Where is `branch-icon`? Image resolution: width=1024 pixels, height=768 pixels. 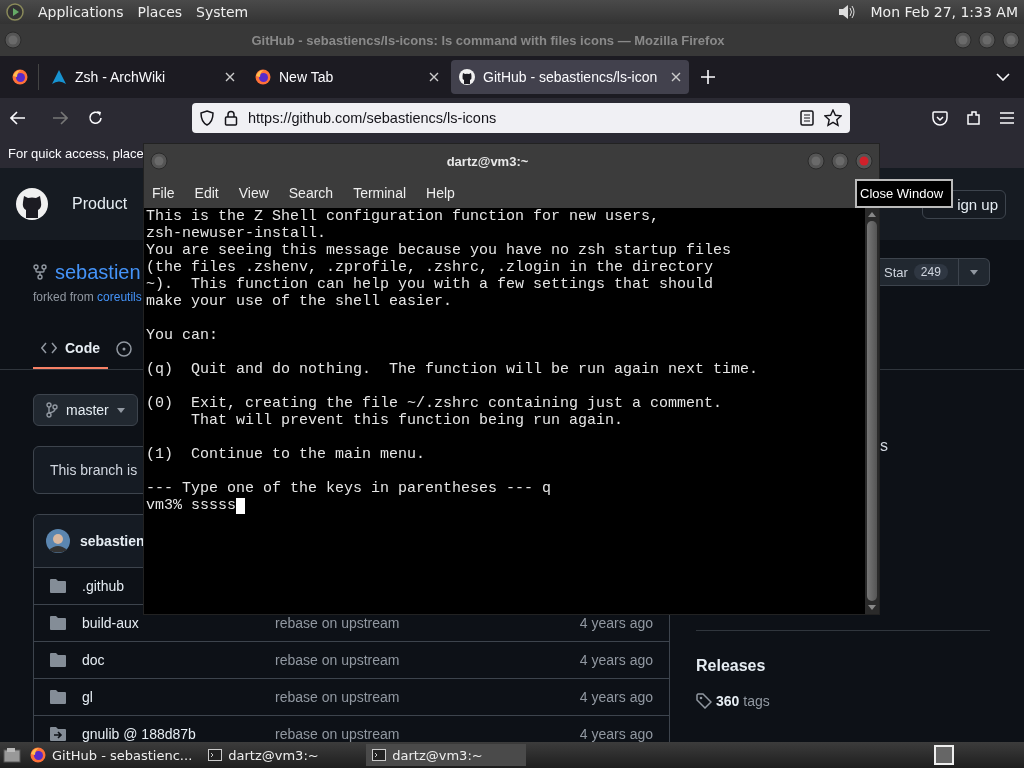
branch-icon is located at coordinates (52, 410).